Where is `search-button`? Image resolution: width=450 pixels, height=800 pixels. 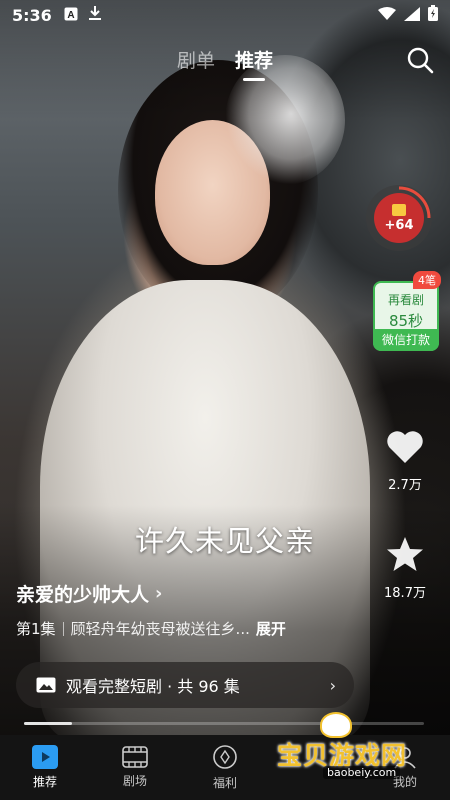 search-button is located at coordinates (420, 60).